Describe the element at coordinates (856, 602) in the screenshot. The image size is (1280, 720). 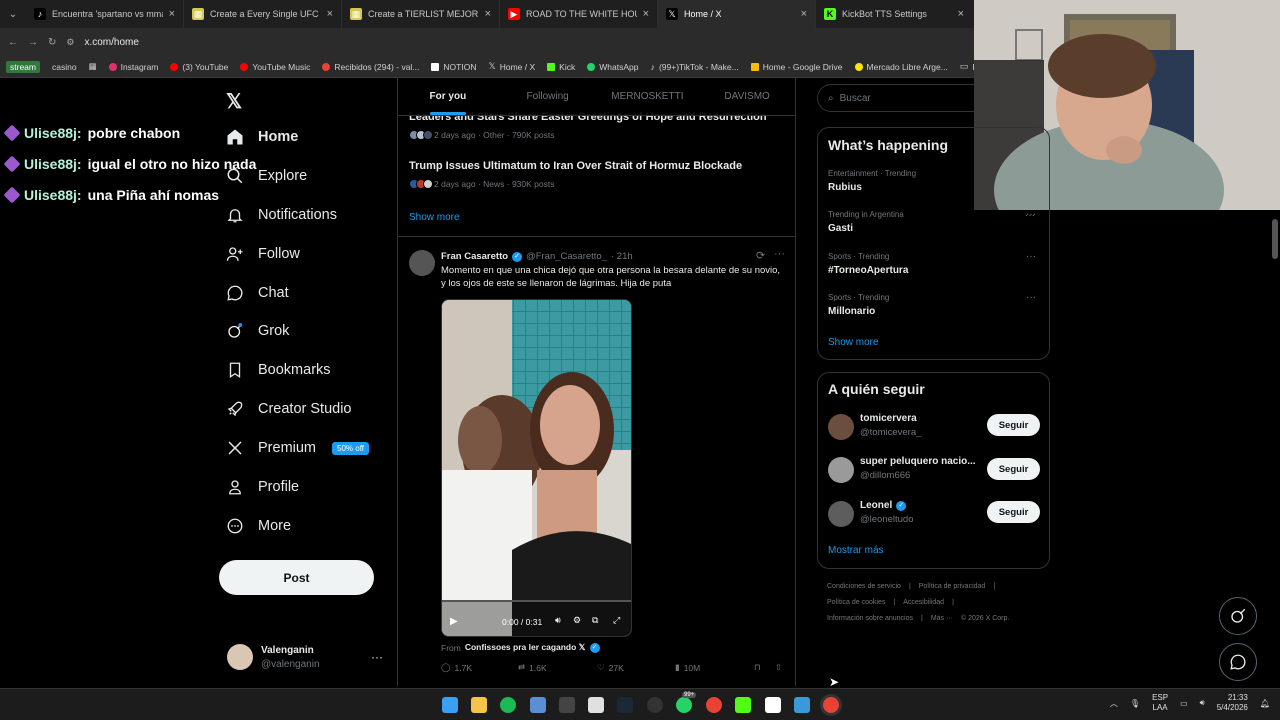
I see `footer-link: Política de cookies` at that location.